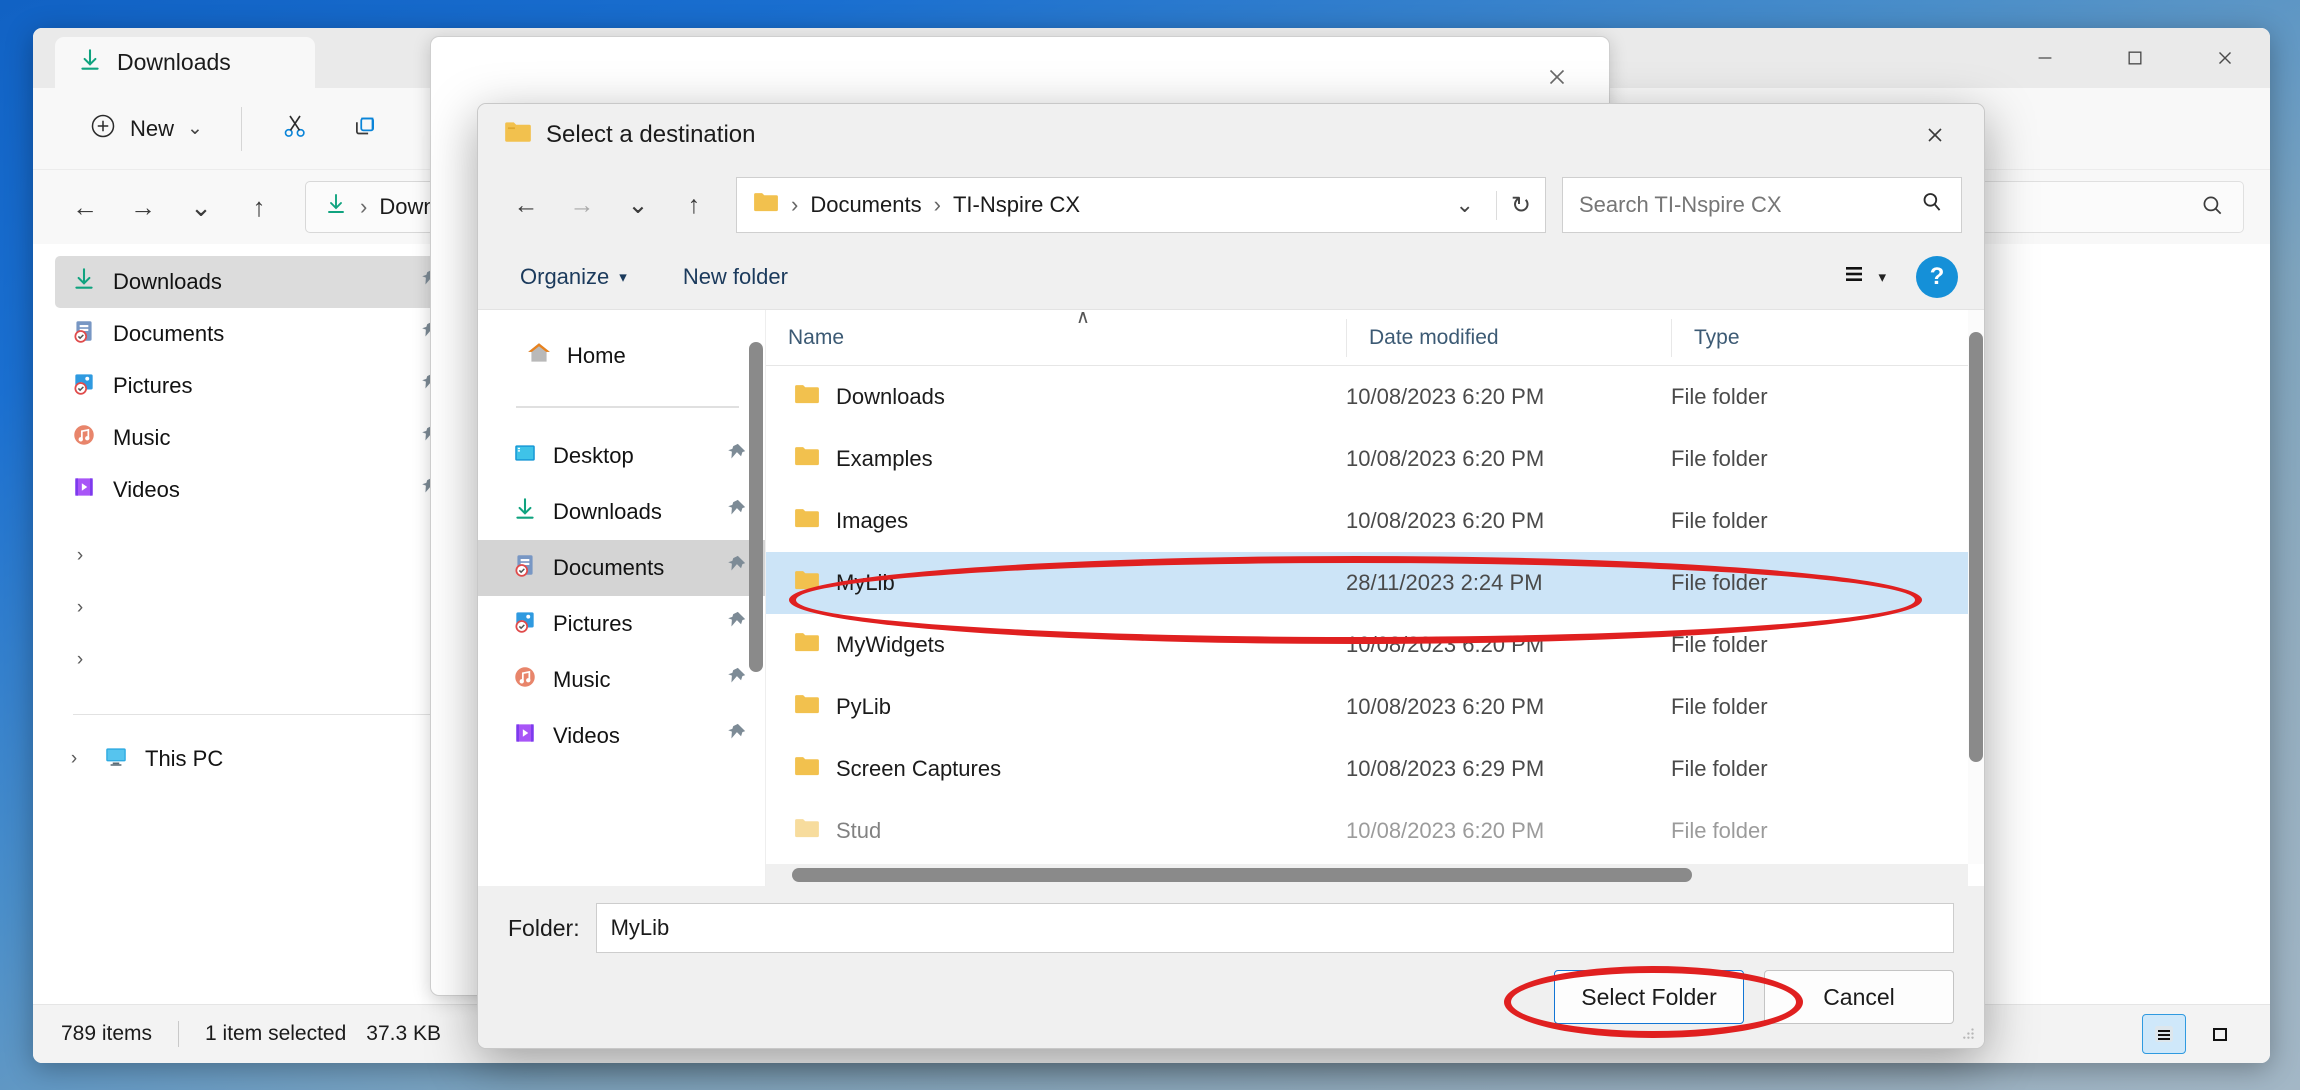 Image resolution: width=2300 pixels, height=1090 pixels. I want to click on column-header-date-modified: Date modified, so click(1508, 337).